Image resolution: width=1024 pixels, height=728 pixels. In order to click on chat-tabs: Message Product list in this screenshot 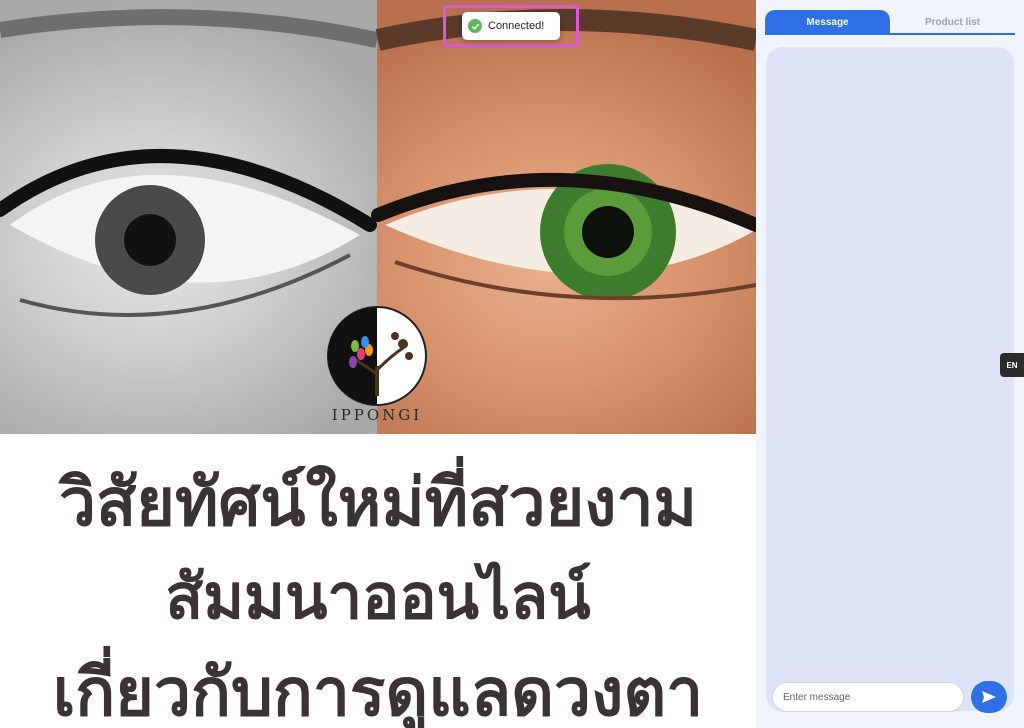, I will do `click(890, 22)`.